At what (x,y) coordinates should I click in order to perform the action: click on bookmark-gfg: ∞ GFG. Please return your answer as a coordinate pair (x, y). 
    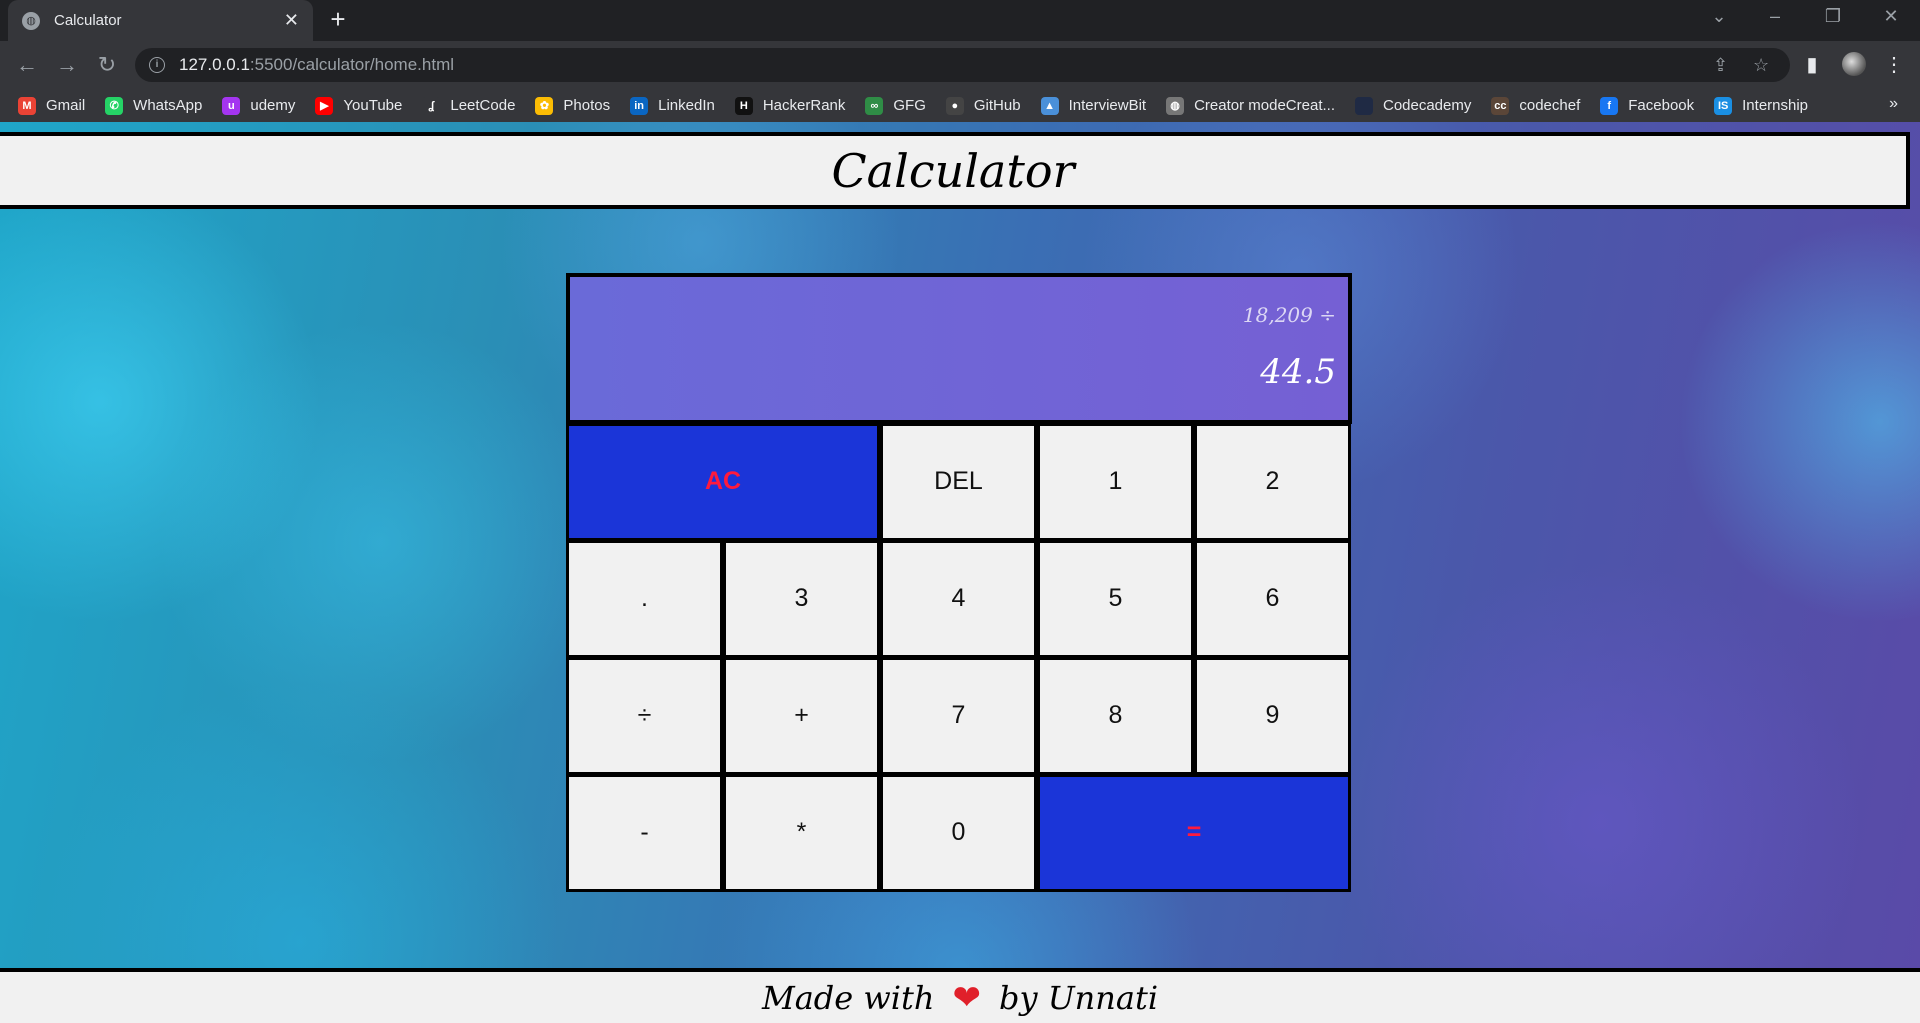
    Looking at the image, I should click on (895, 105).